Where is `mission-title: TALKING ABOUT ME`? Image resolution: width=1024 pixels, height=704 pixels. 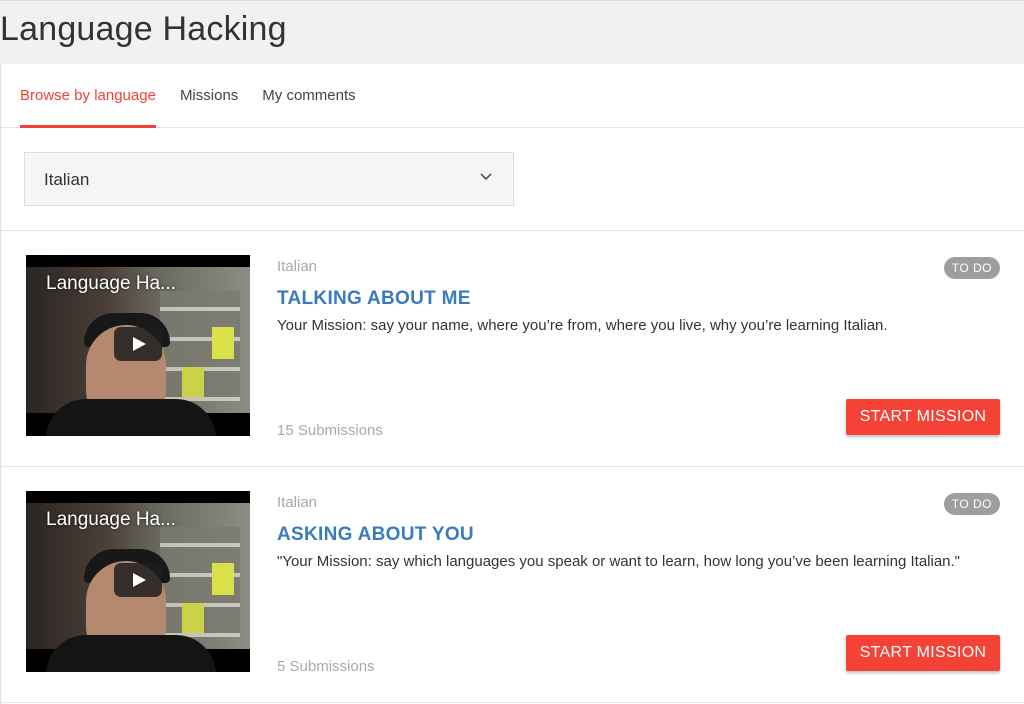
mission-title: TALKING ABOUT ME is located at coordinates (374, 299).